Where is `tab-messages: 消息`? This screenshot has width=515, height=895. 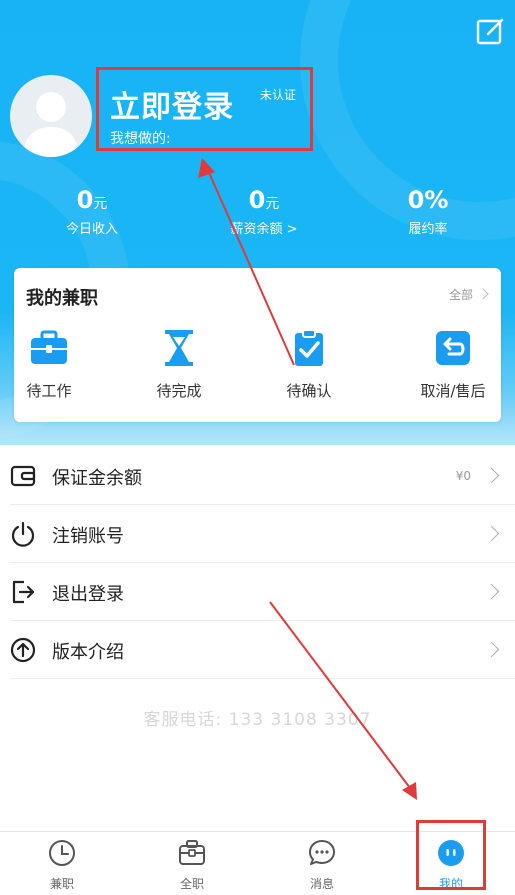
tab-messages: 消息 is located at coordinates (322, 865).